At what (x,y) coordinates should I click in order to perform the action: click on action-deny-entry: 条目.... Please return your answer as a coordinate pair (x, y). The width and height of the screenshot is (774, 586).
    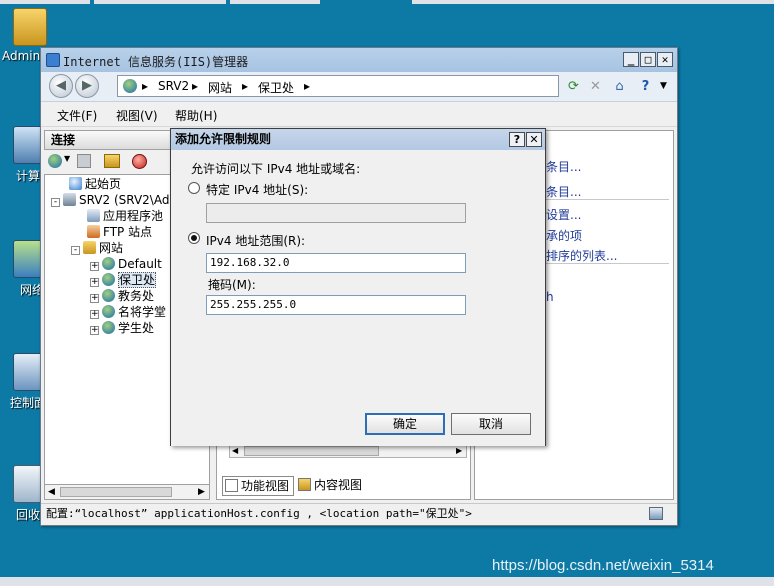
    Looking at the image, I should click on (563, 191).